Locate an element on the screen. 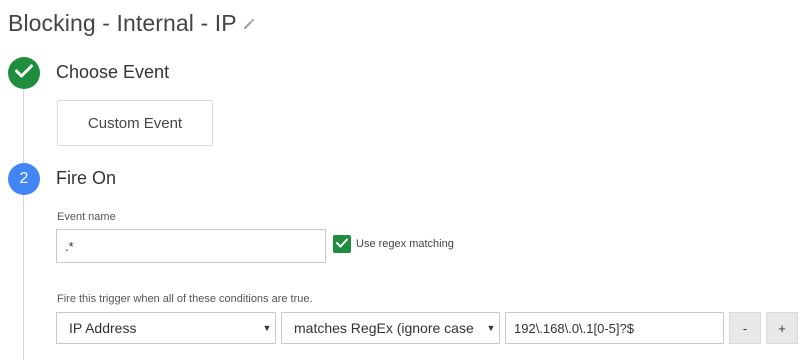 The height and width of the screenshot is (360, 808). selected-event-card: Custom Event is located at coordinates (135, 123).